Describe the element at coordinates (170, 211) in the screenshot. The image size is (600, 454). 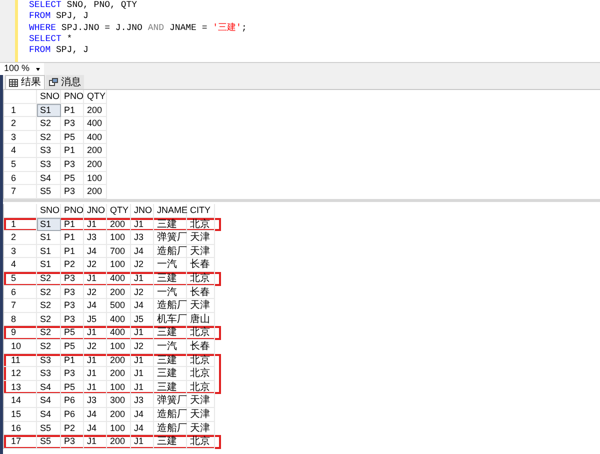
I see `column-header: JNAME` at that location.